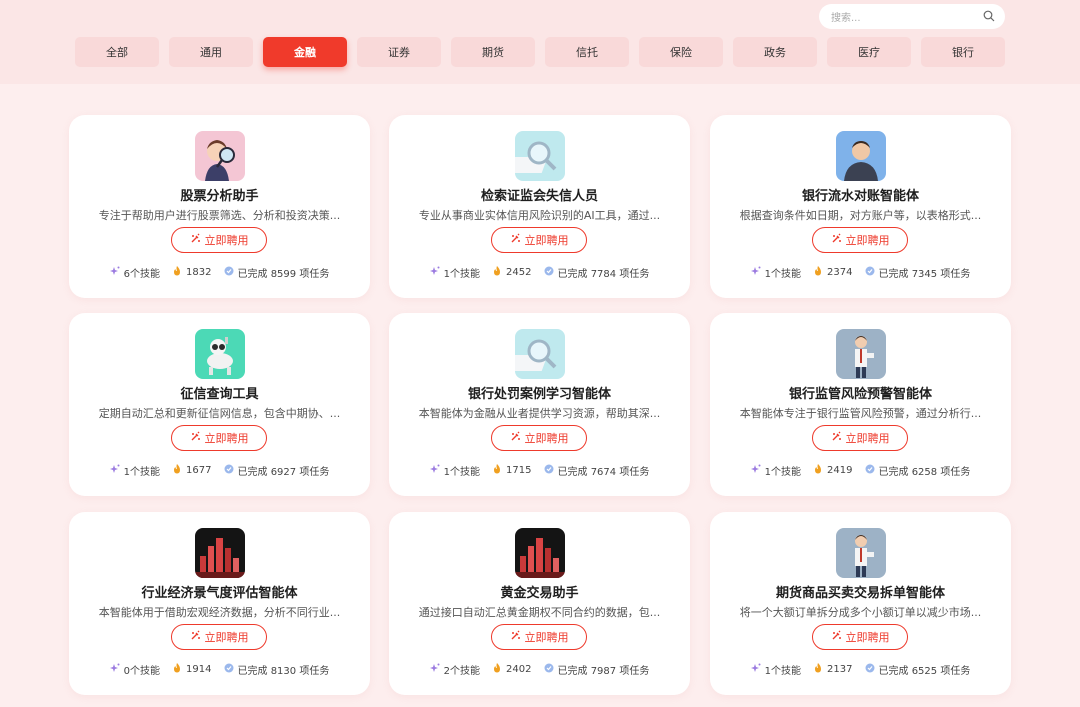  I want to click on agent-stats: 2个技能 2402 已完成 7987 项任务, so click(539, 669).